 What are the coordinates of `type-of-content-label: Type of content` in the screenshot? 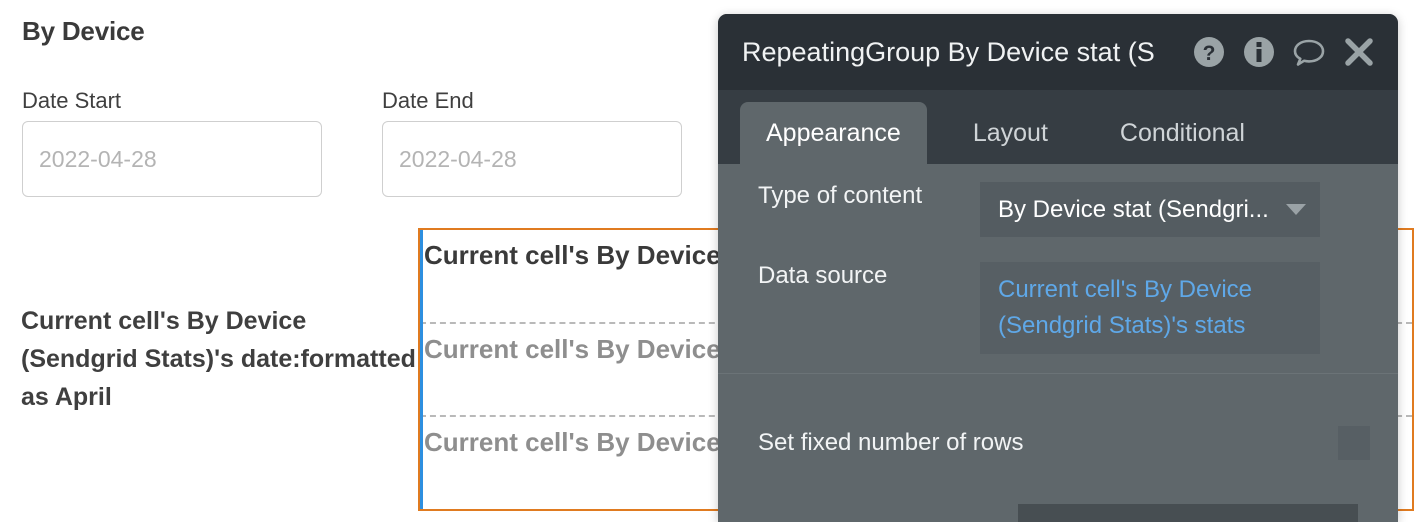 It's located at (840, 195).